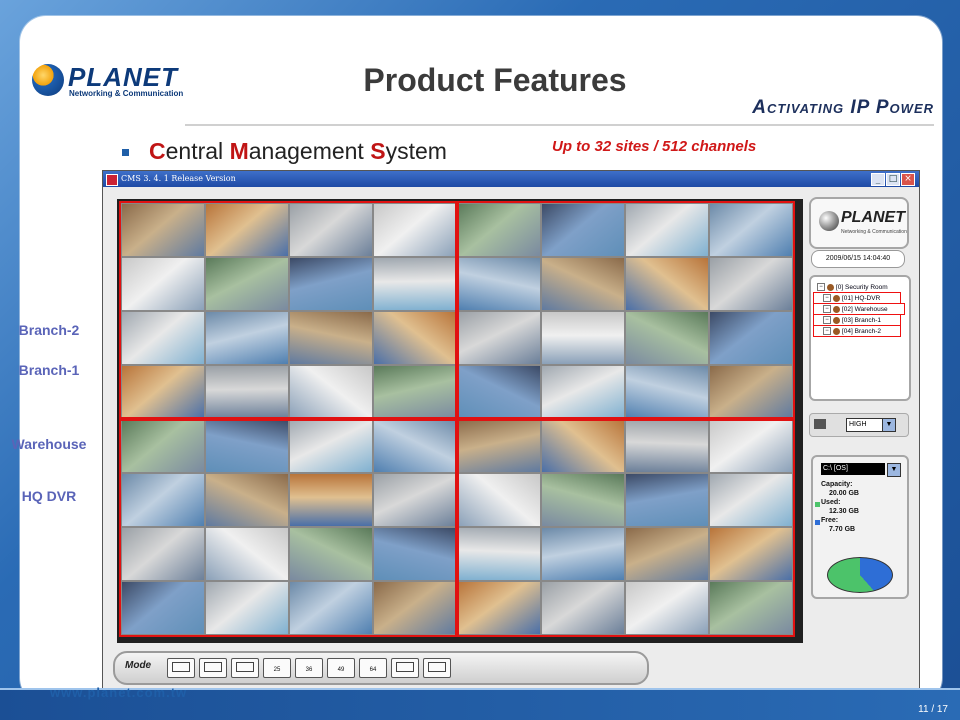  I want to click on mode-label: Mode, so click(138, 665).